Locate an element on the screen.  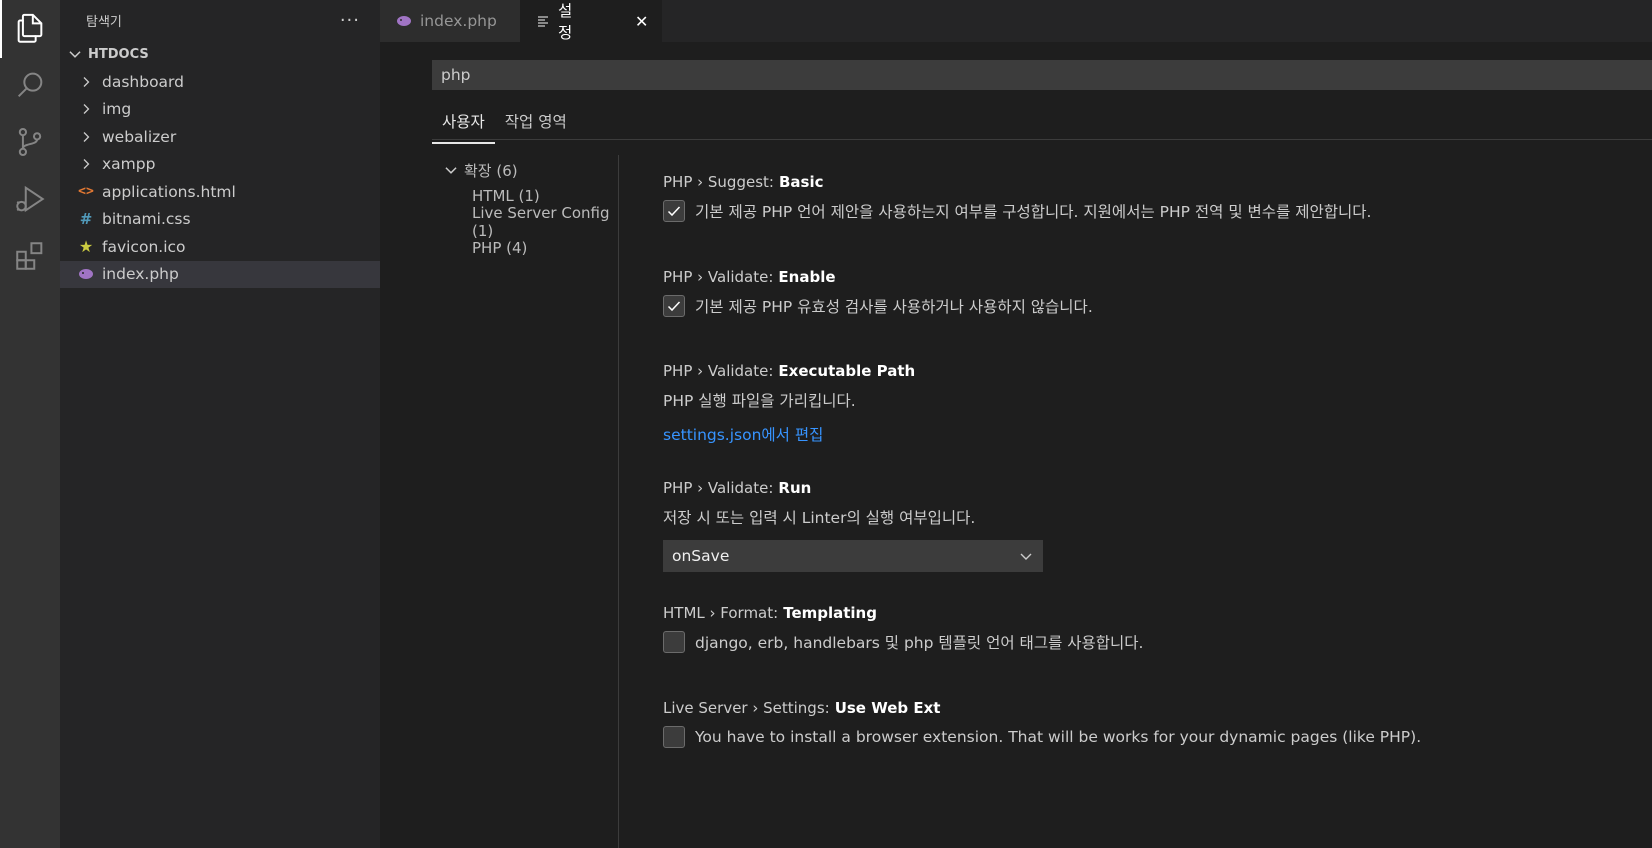
tab-label: 설정 is located at coordinates (565, 22).